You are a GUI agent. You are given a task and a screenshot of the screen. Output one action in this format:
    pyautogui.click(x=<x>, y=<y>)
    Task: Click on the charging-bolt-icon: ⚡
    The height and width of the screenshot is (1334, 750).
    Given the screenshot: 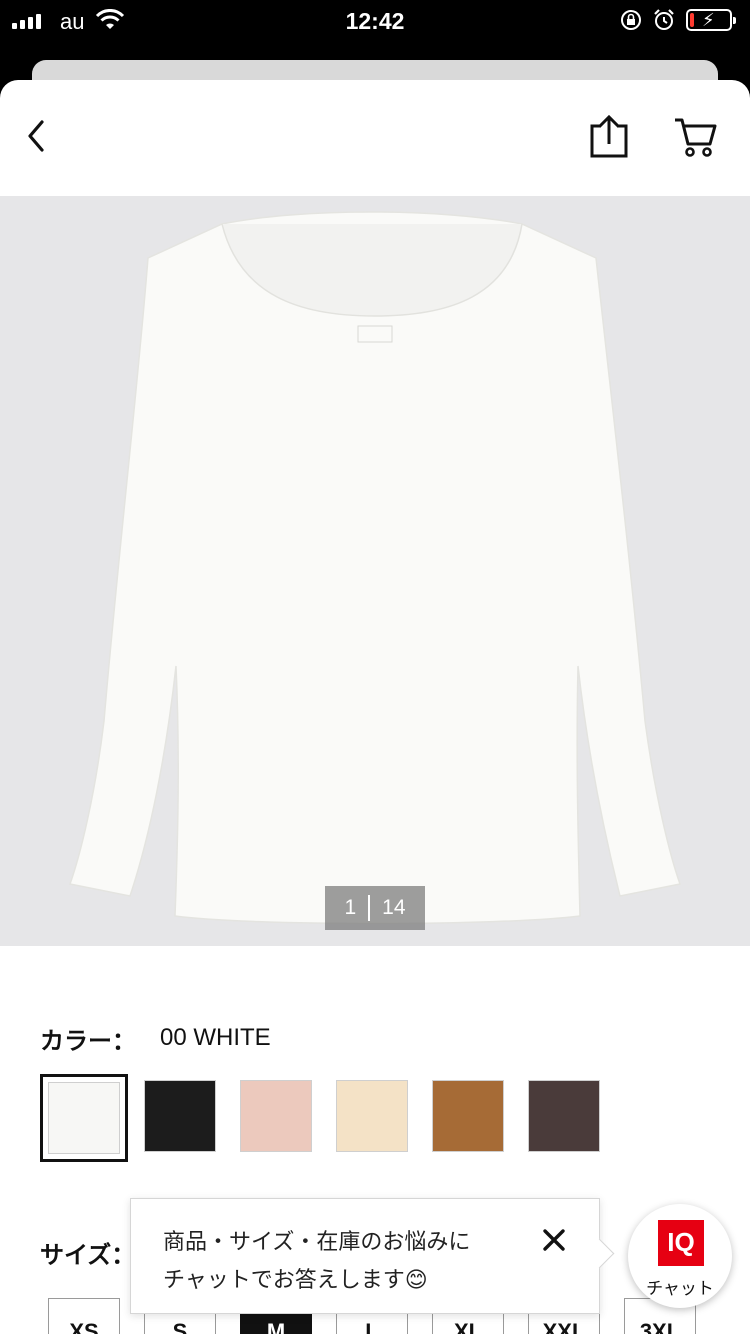 What is the action you would take?
    pyautogui.click(x=708, y=20)
    